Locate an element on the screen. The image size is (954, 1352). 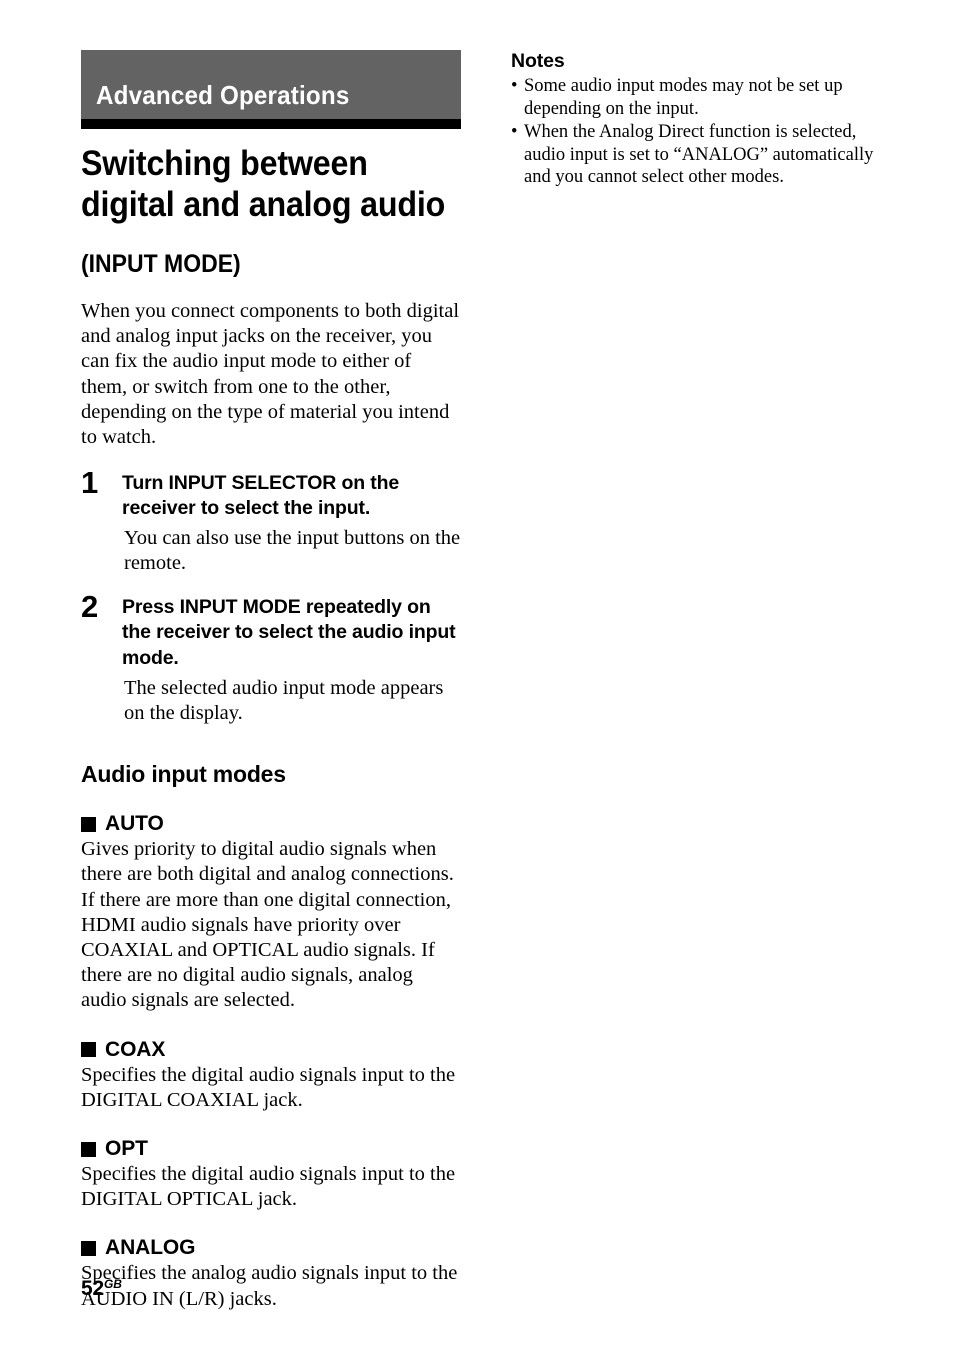
step-number: 2 is located at coordinates (90, 606).